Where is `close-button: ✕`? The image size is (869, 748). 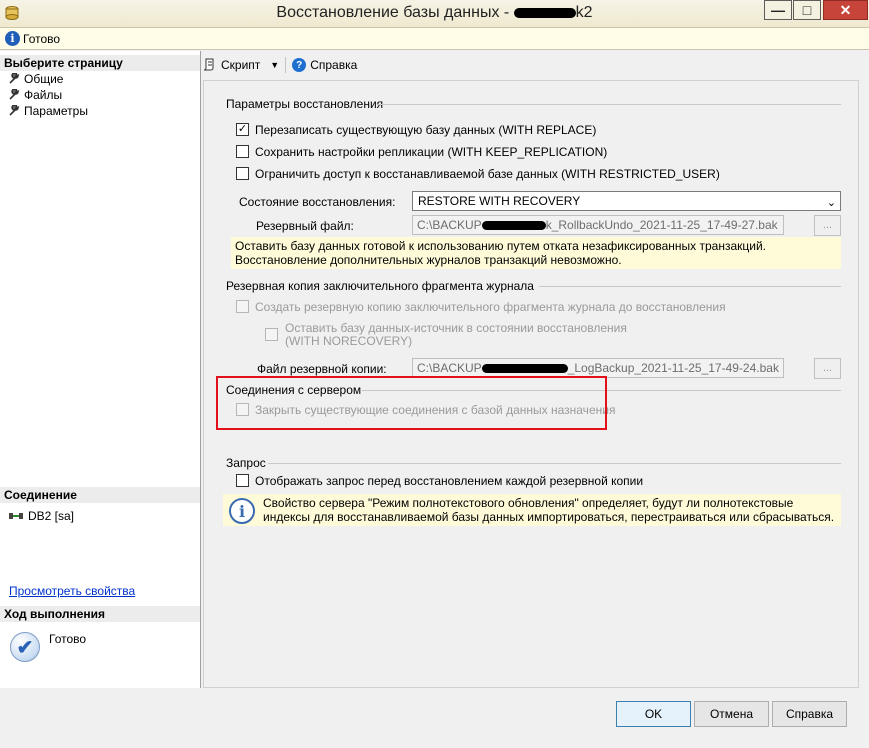 close-button: ✕ is located at coordinates (845, 10).